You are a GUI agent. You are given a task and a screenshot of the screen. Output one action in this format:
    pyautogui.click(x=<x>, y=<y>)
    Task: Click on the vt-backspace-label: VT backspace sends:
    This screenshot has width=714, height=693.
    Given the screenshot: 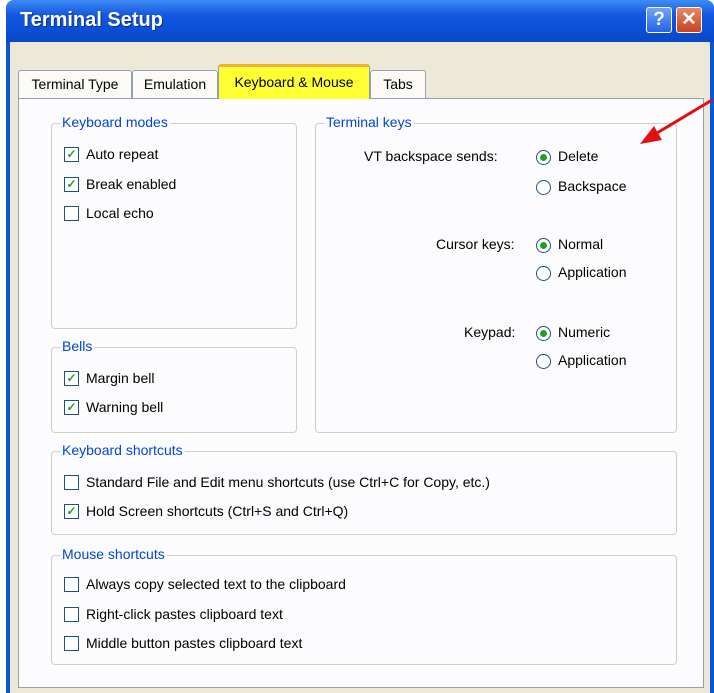 What is the action you would take?
    pyautogui.click(x=431, y=156)
    